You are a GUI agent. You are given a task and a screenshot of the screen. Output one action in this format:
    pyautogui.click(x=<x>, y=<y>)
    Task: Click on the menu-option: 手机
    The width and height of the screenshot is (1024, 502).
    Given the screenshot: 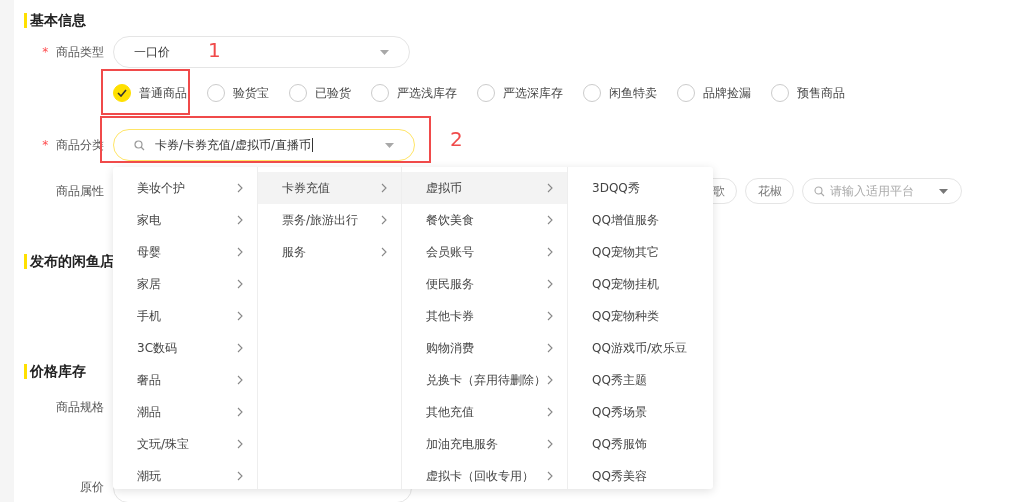 What is the action you would take?
    pyautogui.click(x=185, y=316)
    